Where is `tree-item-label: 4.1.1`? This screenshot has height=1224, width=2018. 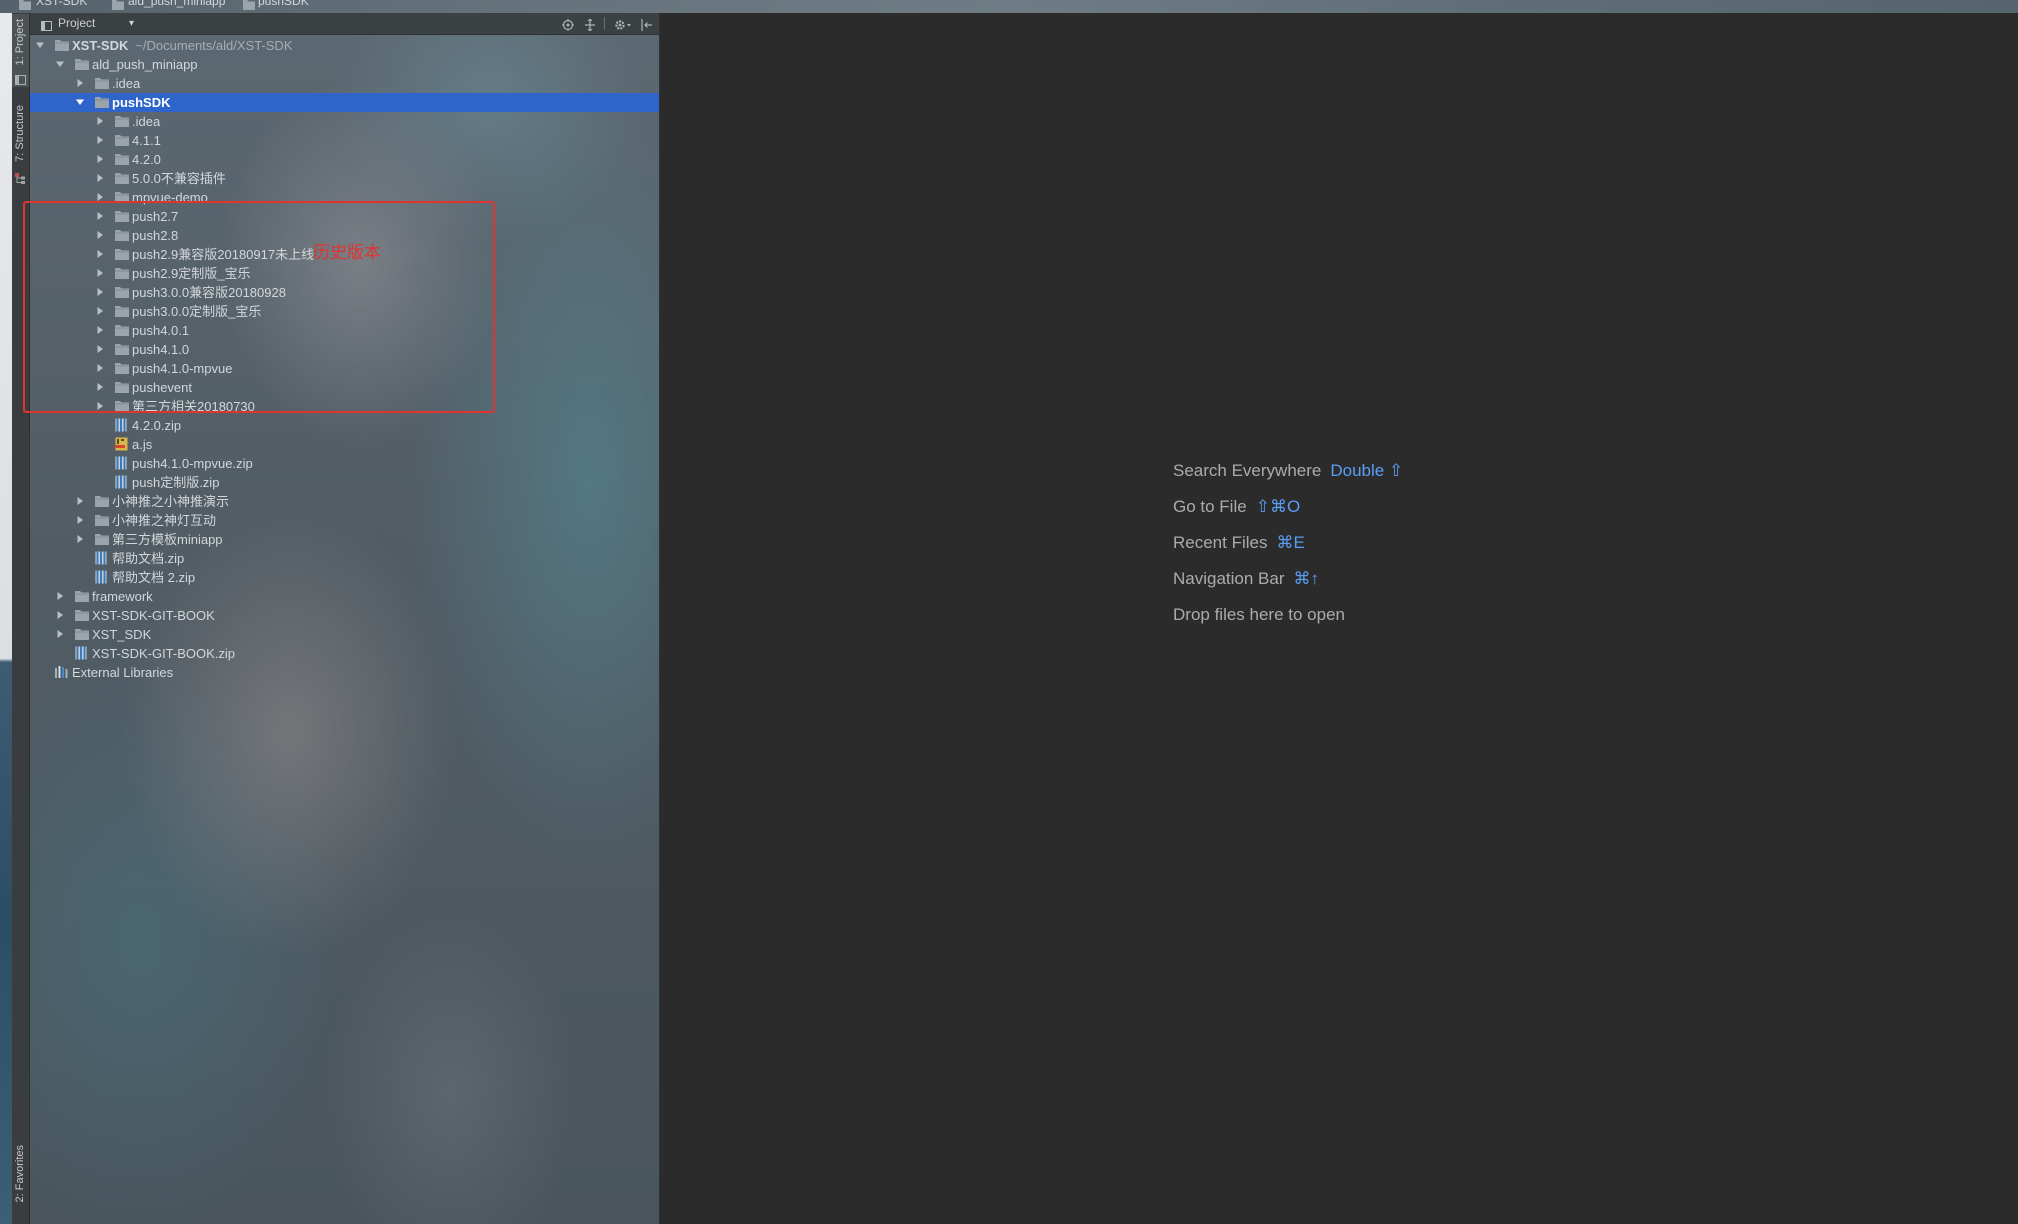 tree-item-label: 4.1.1 is located at coordinates (146, 140).